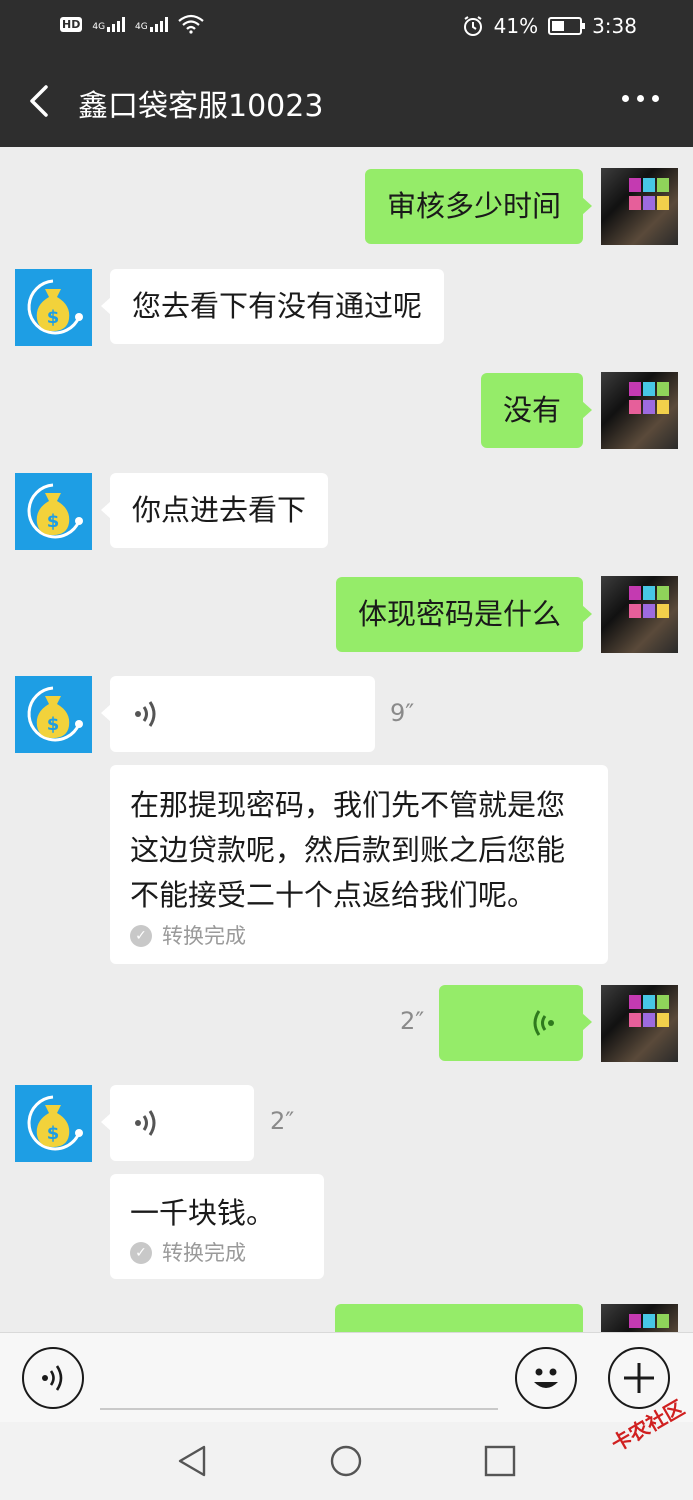  Describe the element at coordinates (71, 24) in the screenshot. I see `hd-icon: HD` at that location.